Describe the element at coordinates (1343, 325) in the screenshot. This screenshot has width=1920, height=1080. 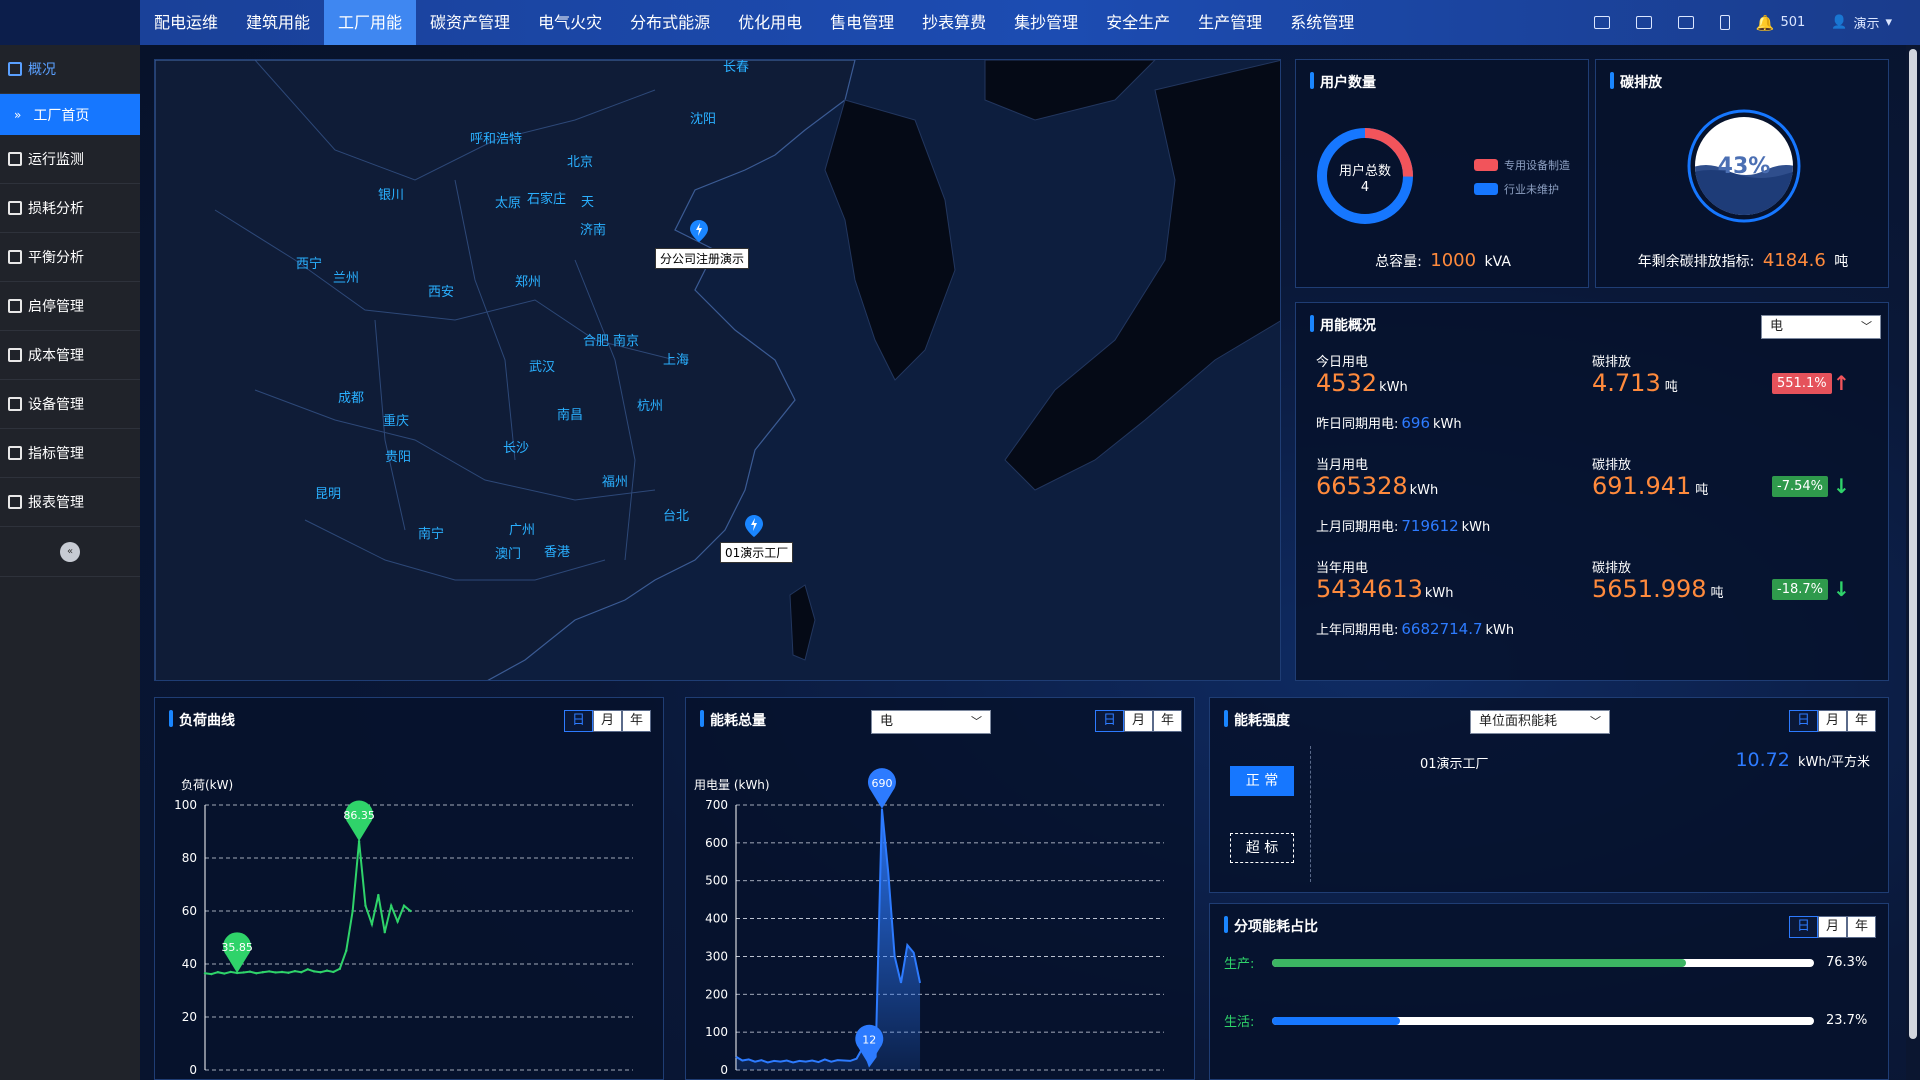
I see `panel-title: 用能概况` at that location.